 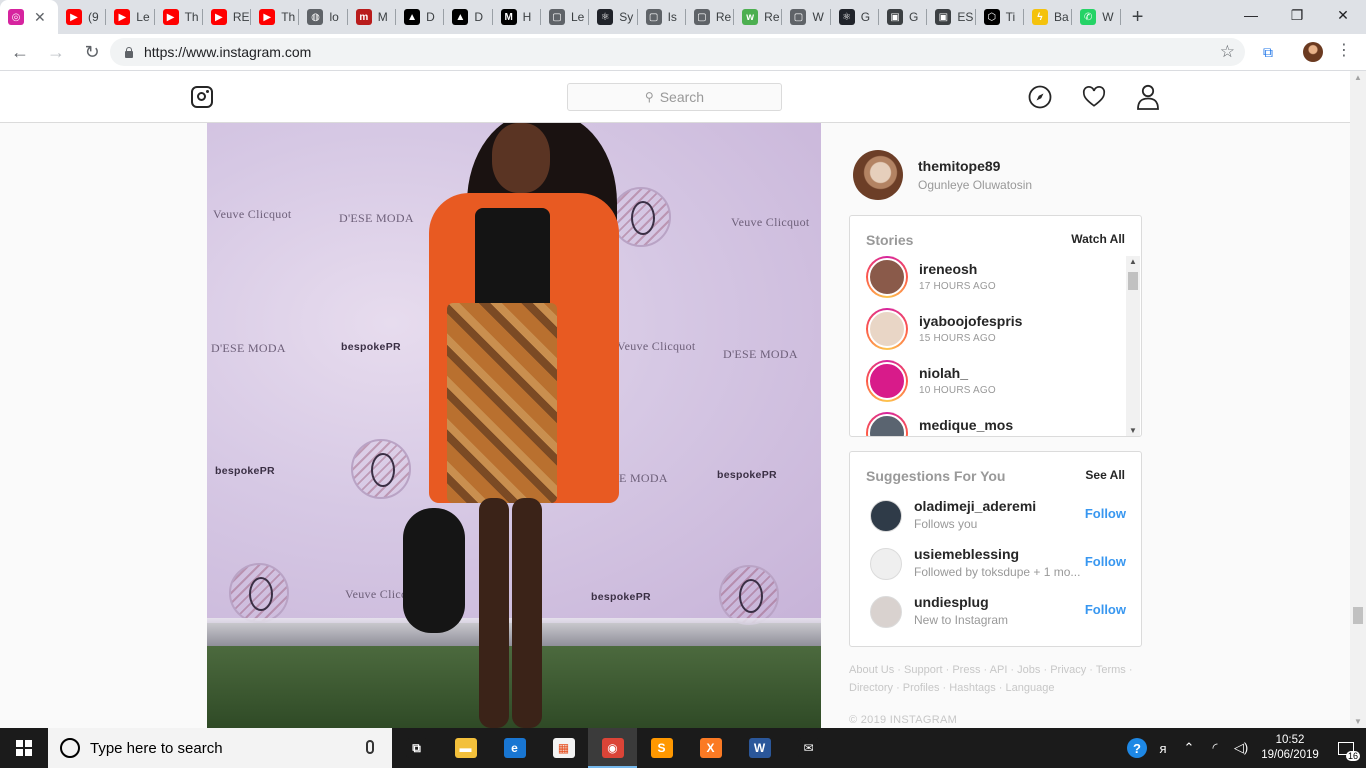 I want to click on taskbar-app: ✉, so click(x=808, y=748).